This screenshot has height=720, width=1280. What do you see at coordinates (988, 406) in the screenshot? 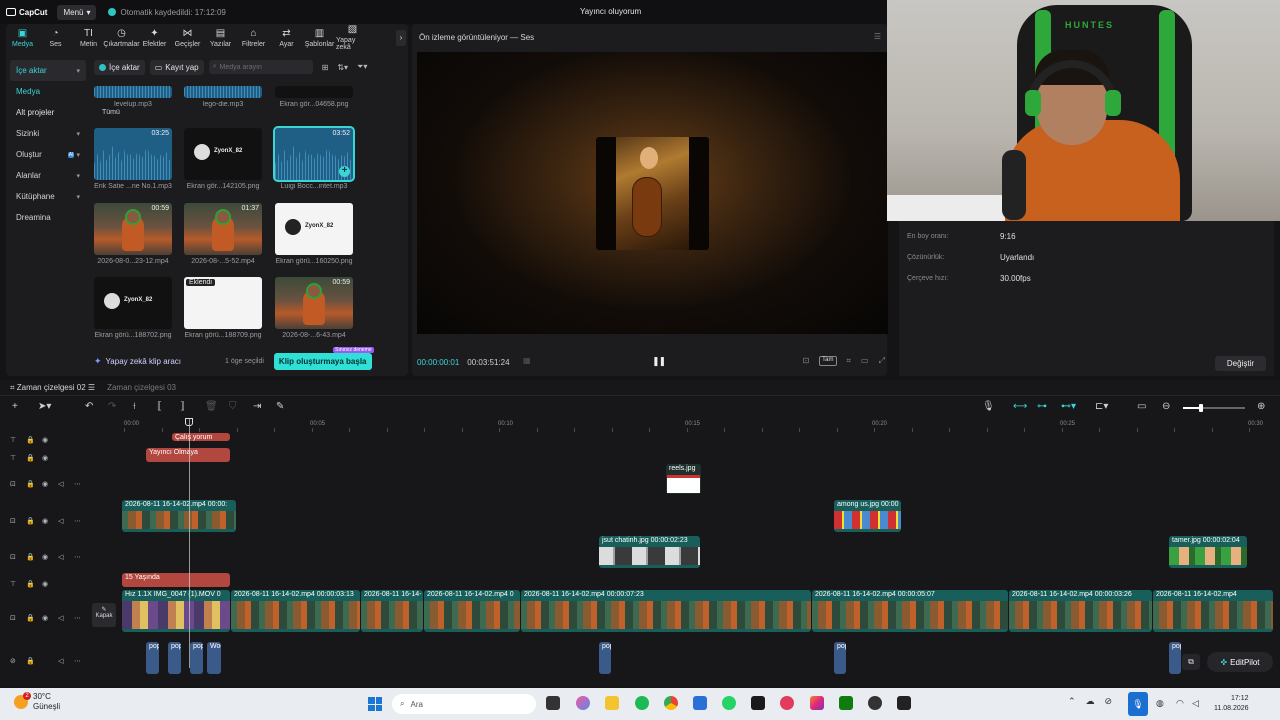
I see `record-audio-icon: 🎙` at bounding box center [988, 406].